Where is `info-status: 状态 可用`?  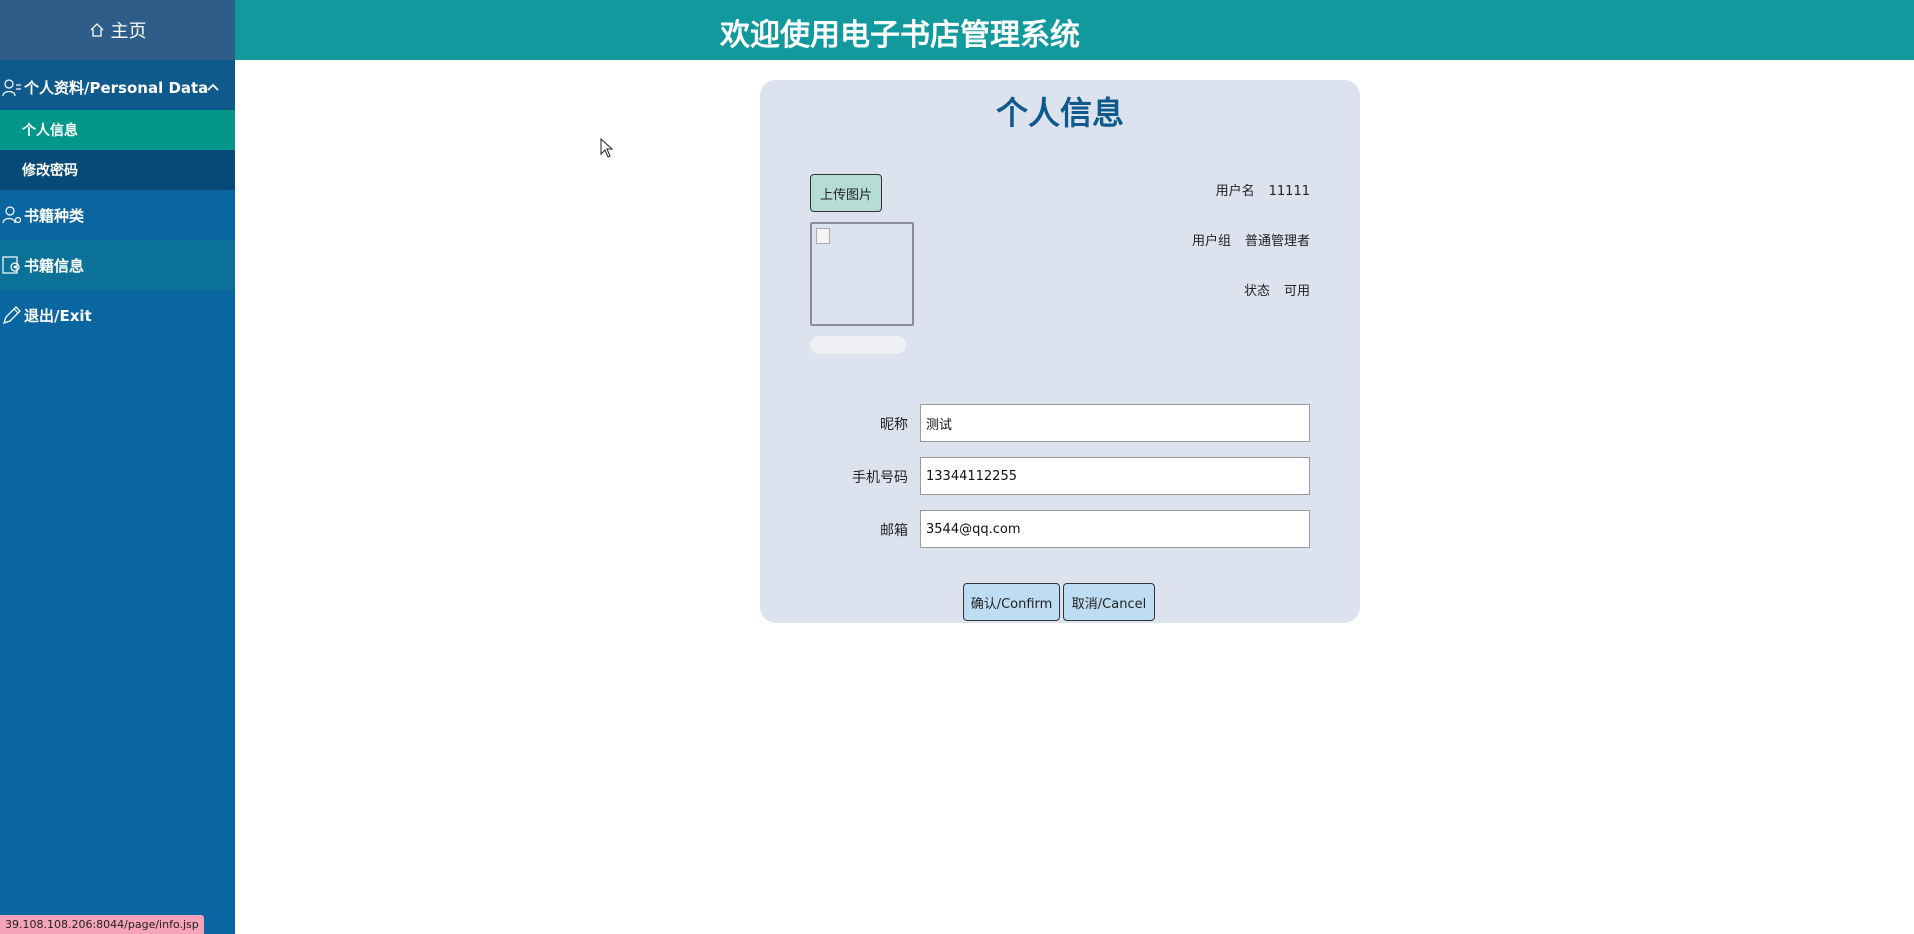 info-status: 状态 可用 is located at coordinates (1277, 289).